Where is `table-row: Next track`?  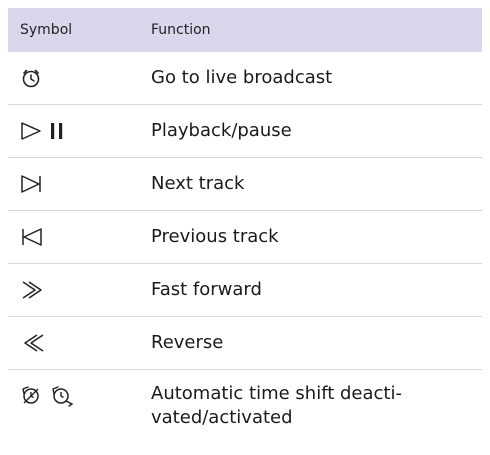
table-row: Next track is located at coordinates (245, 184).